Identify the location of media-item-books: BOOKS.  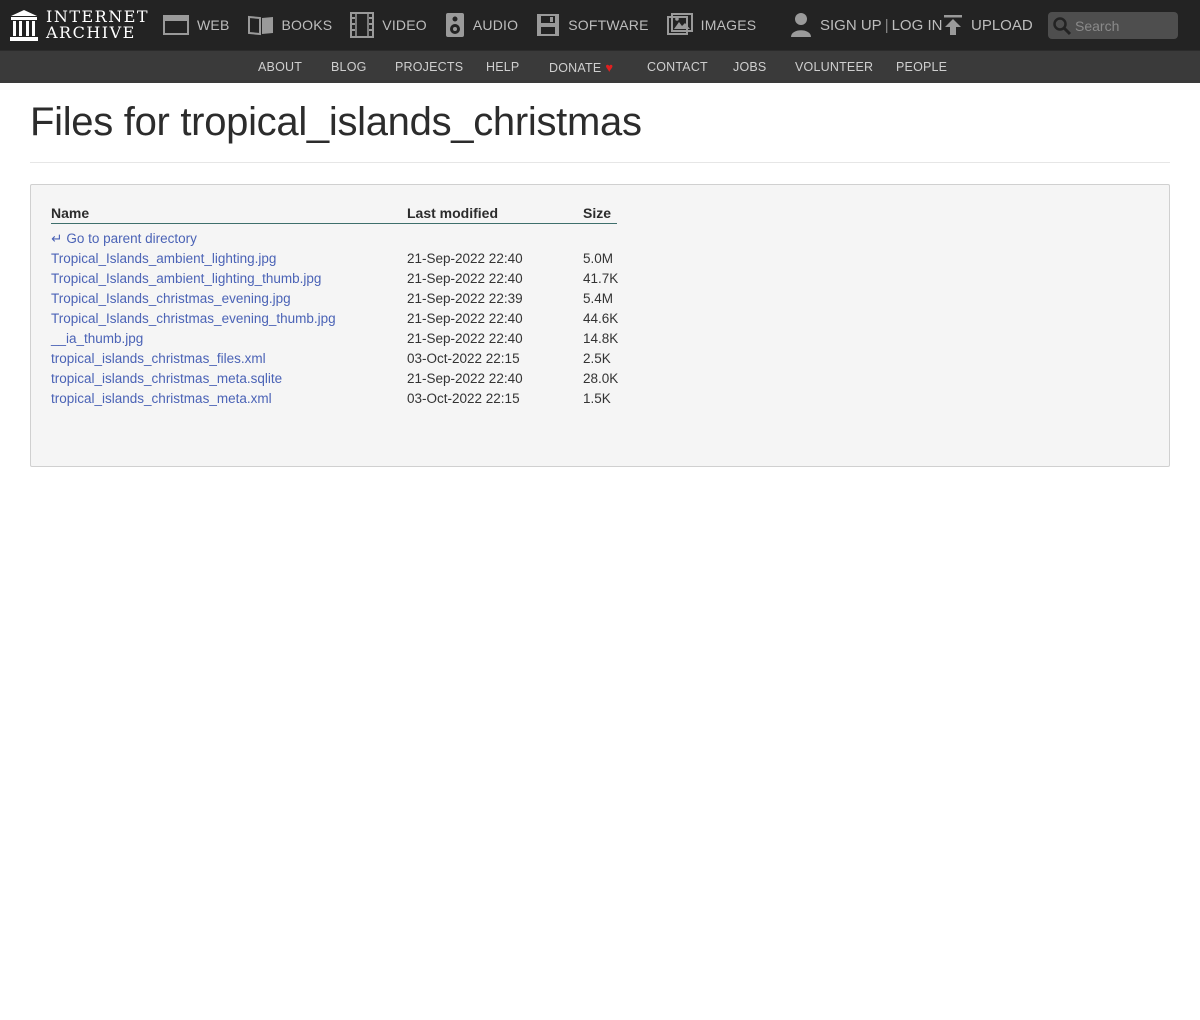
(290, 25).